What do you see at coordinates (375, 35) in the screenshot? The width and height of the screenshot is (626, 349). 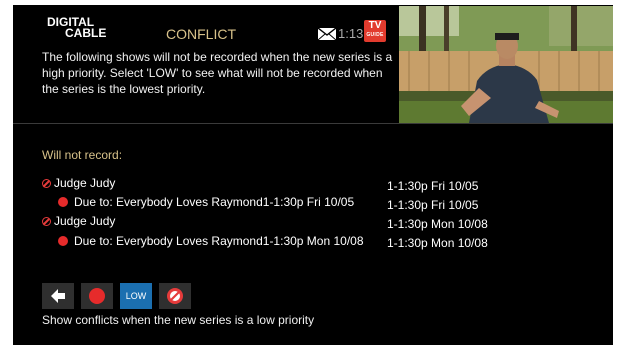 I see `tv-guide-logo-guide: GUIDE` at bounding box center [375, 35].